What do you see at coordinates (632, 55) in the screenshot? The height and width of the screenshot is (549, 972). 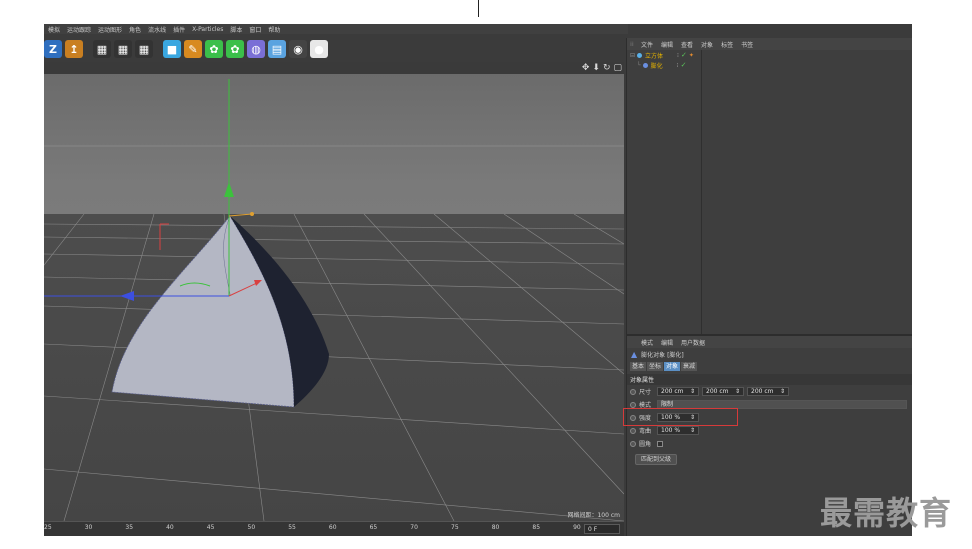 I see `collapse-toggle-icon: ⊟` at bounding box center [632, 55].